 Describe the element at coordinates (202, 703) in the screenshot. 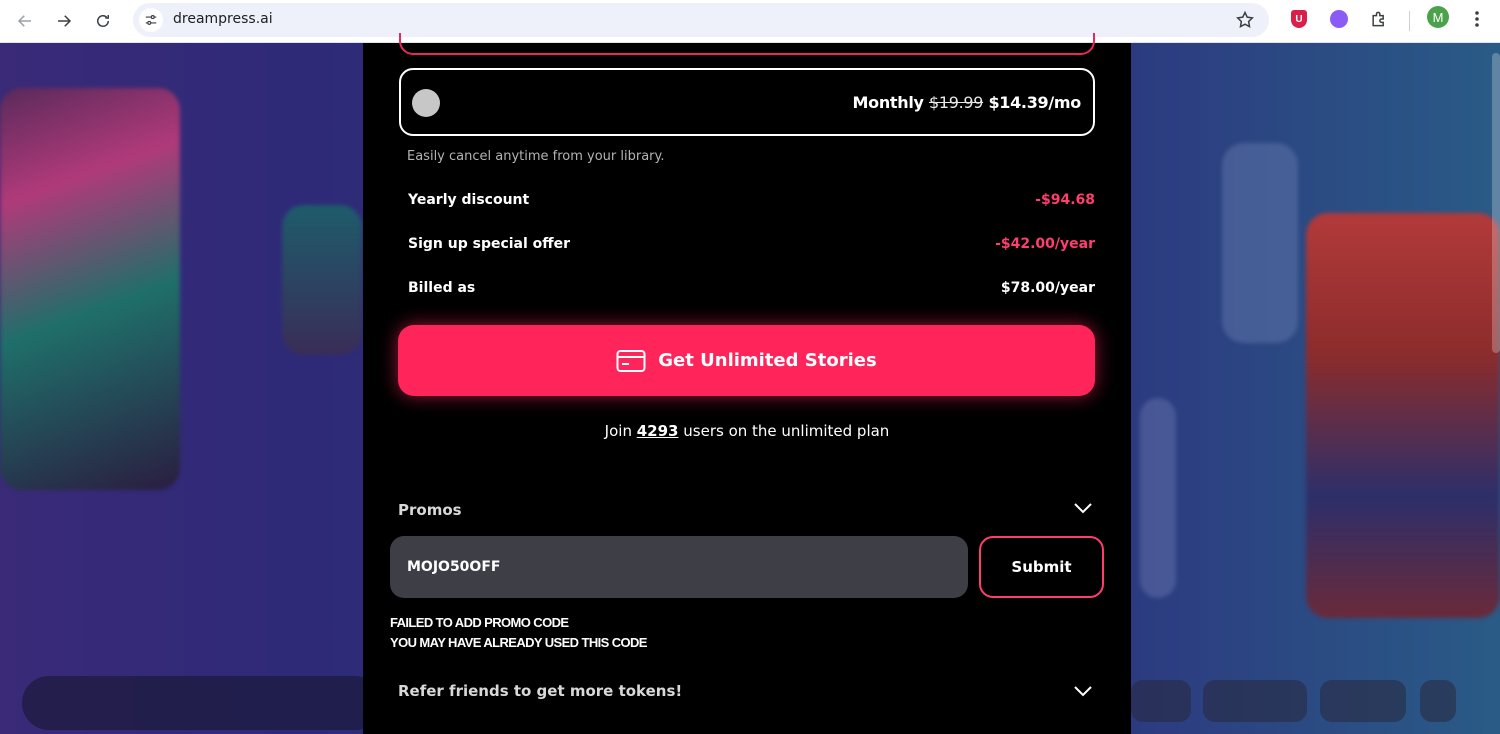

I see `background-search-bar` at that location.